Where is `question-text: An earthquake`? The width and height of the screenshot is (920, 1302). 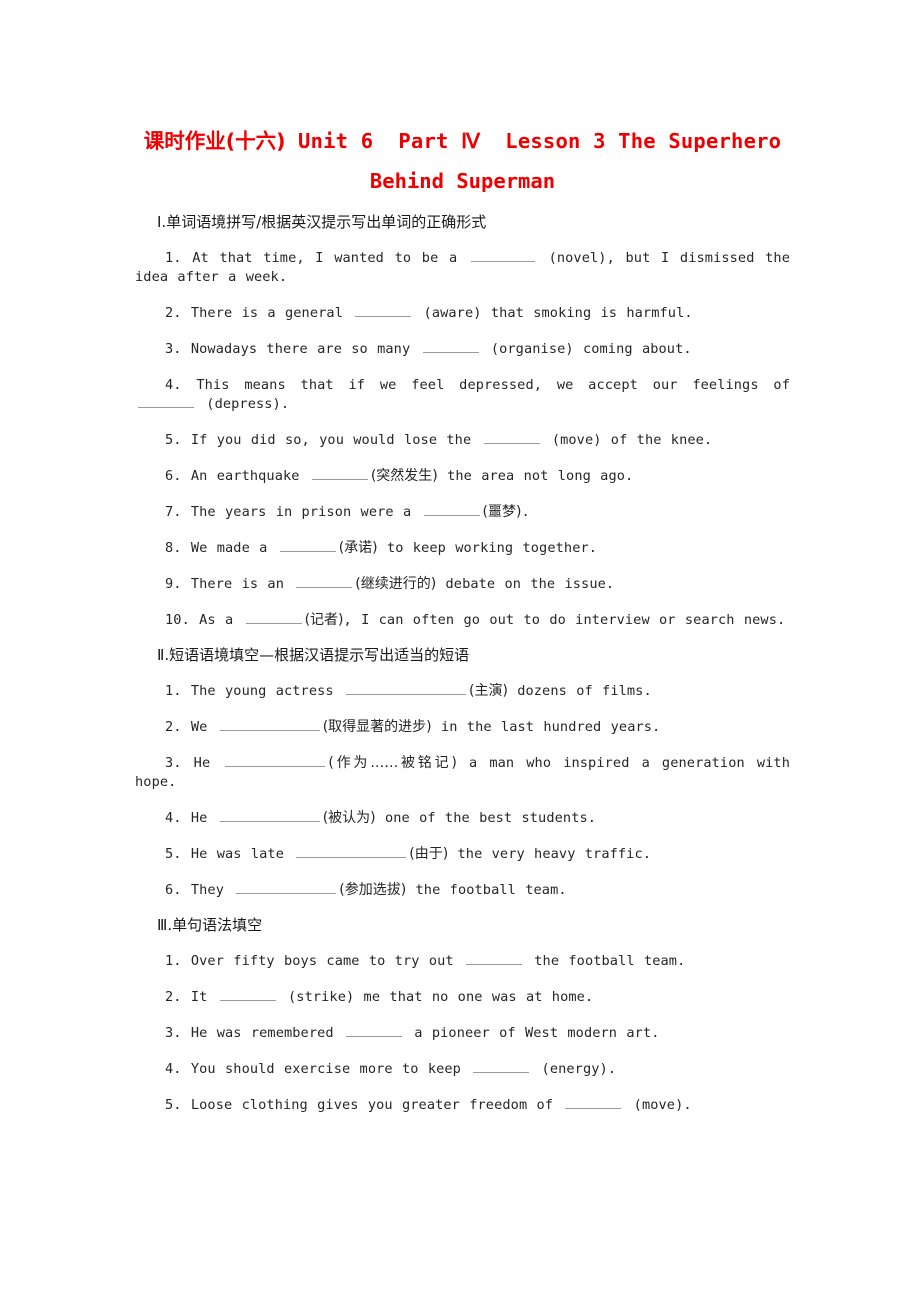 question-text: An earthquake is located at coordinates (245, 476).